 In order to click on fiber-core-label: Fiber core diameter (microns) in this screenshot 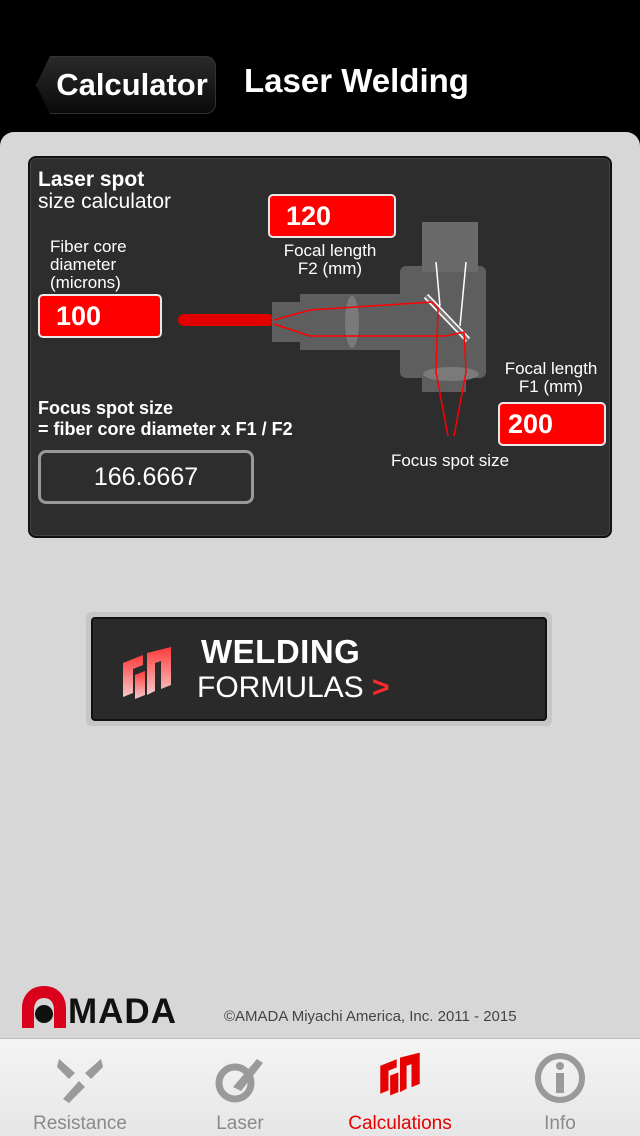, I will do `click(88, 264)`.